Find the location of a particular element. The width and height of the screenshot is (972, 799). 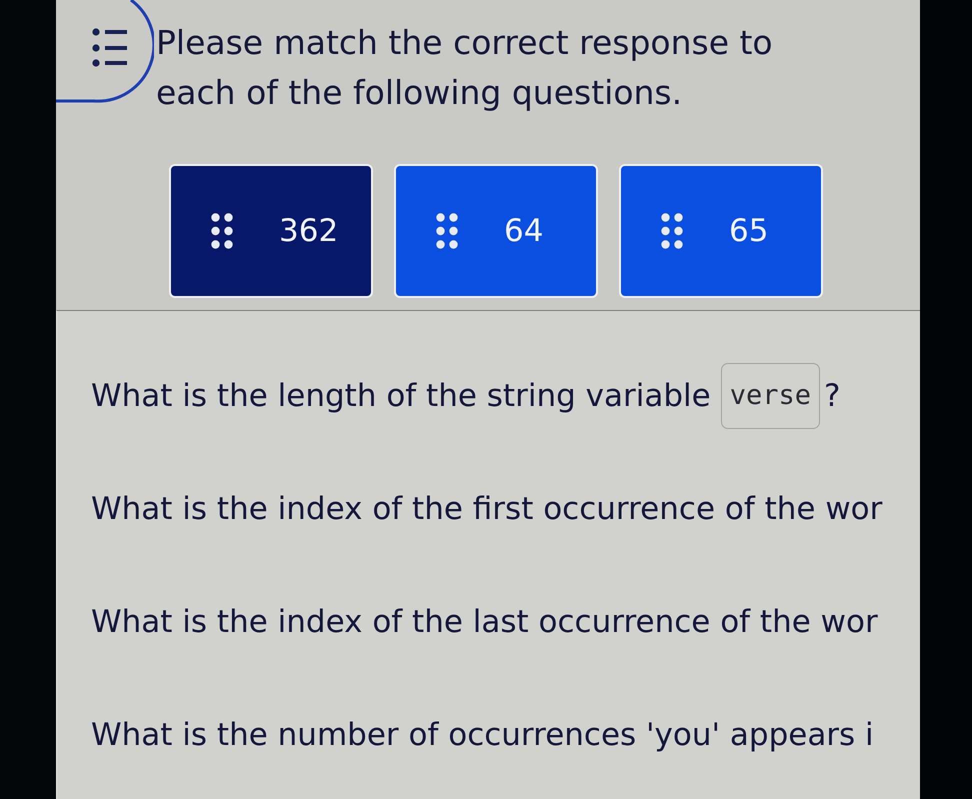

question-text: What is the index of the first occurrence of the wor is located at coordinates (486, 508).